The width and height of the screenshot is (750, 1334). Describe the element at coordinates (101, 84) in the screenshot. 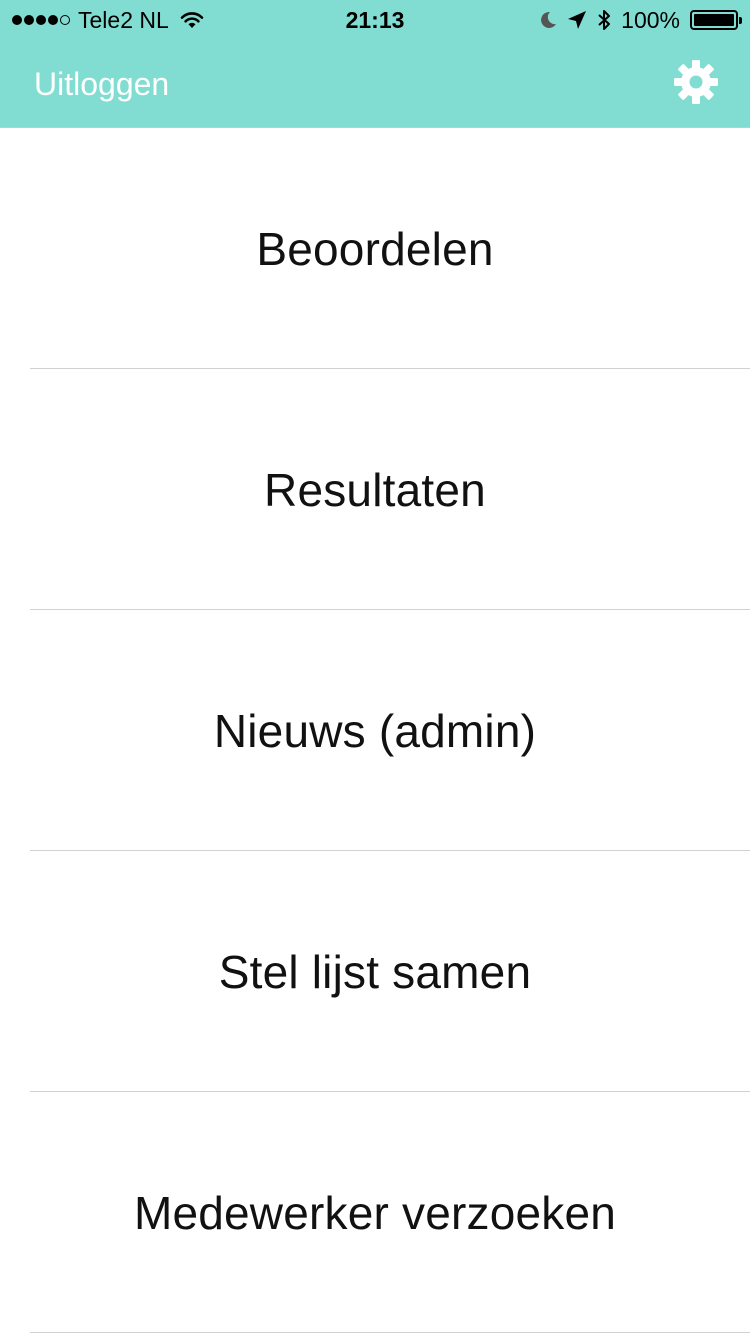

I see `logout-button: Uitloggen` at that location.